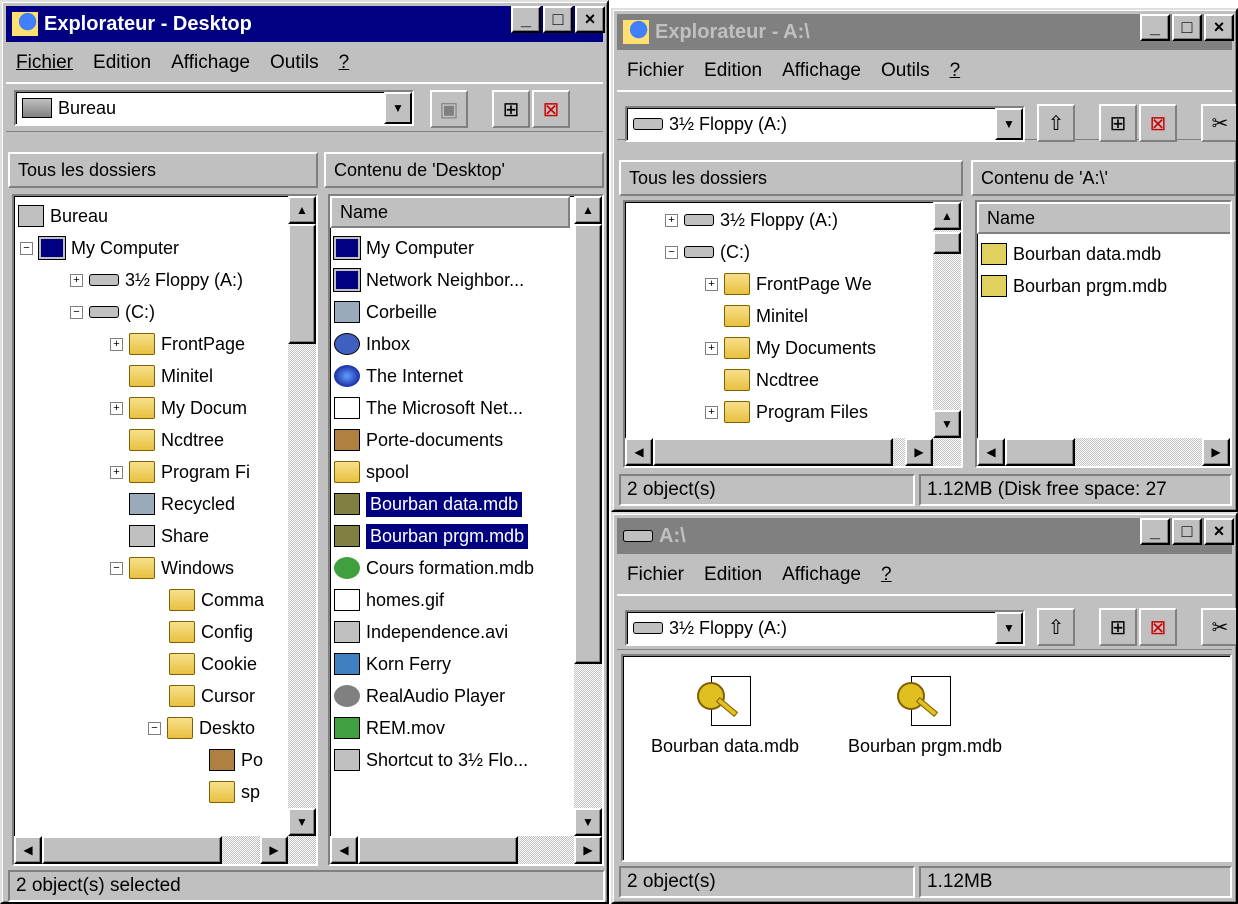 This screenshot has width=1238, height=904. Describe the element at coordinates (214, 108) in the screenshot. I see `address-combo: Bureau ▼` at that location.